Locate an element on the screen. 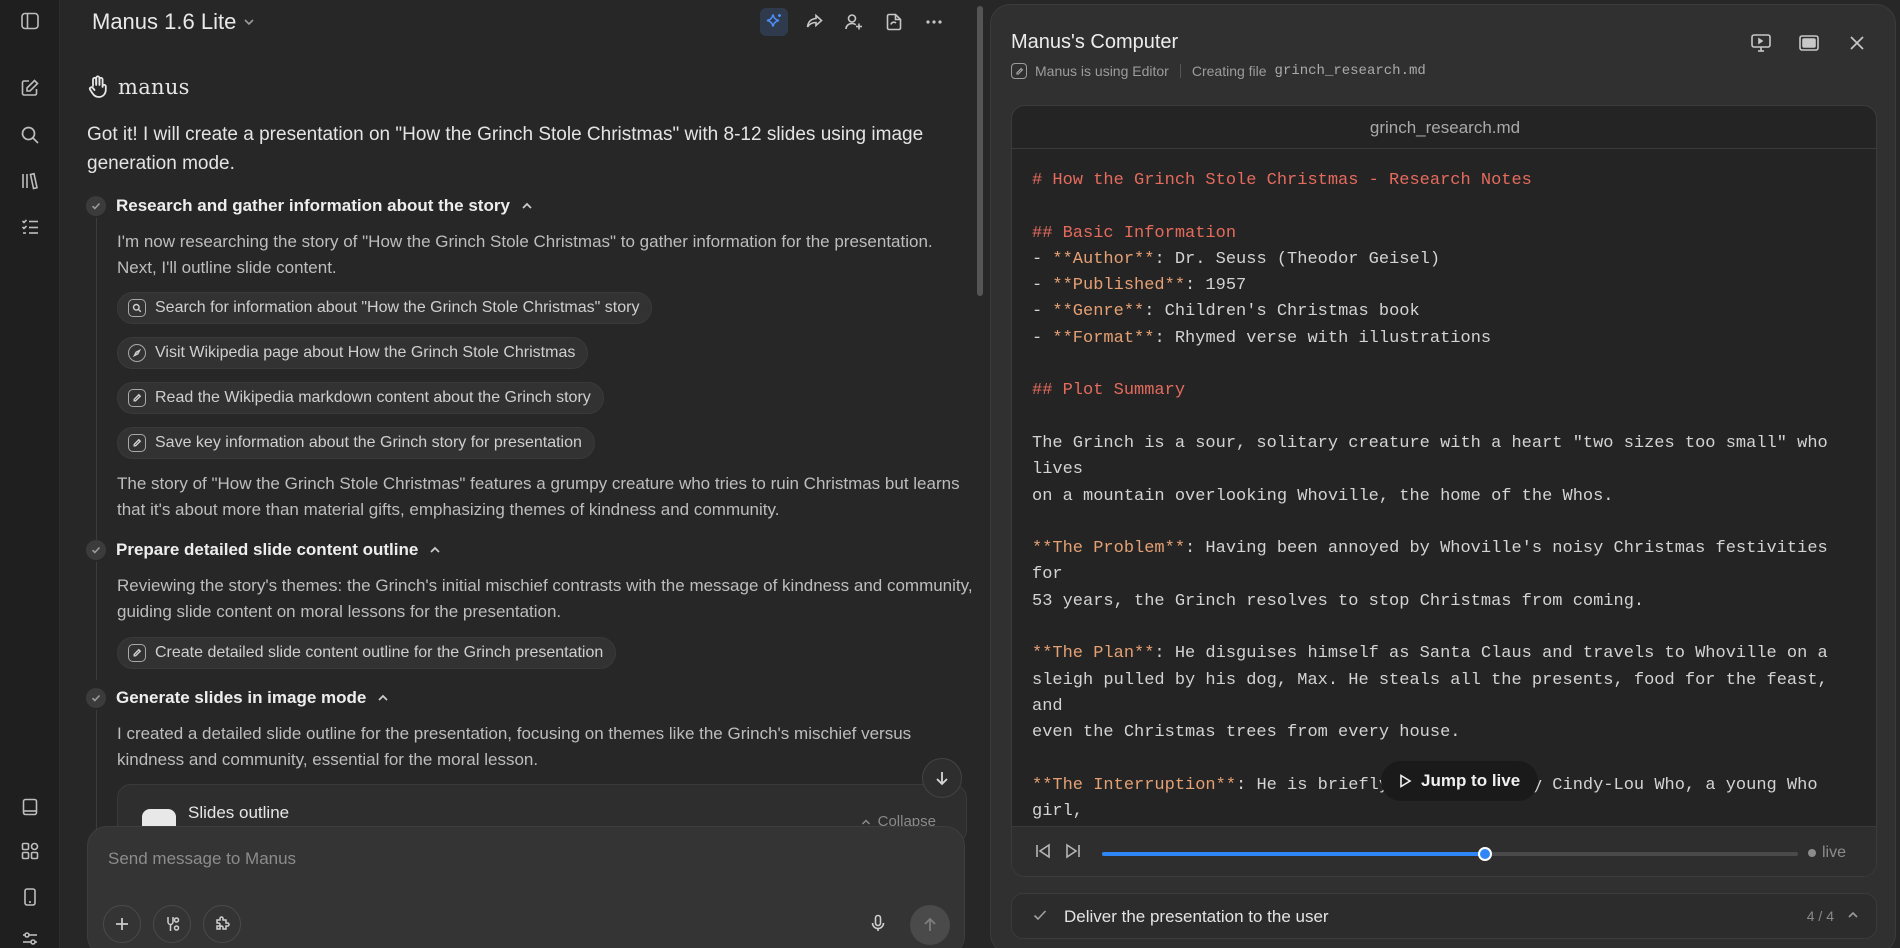  settings-sliders-icon is located at coordinates (30, 938).